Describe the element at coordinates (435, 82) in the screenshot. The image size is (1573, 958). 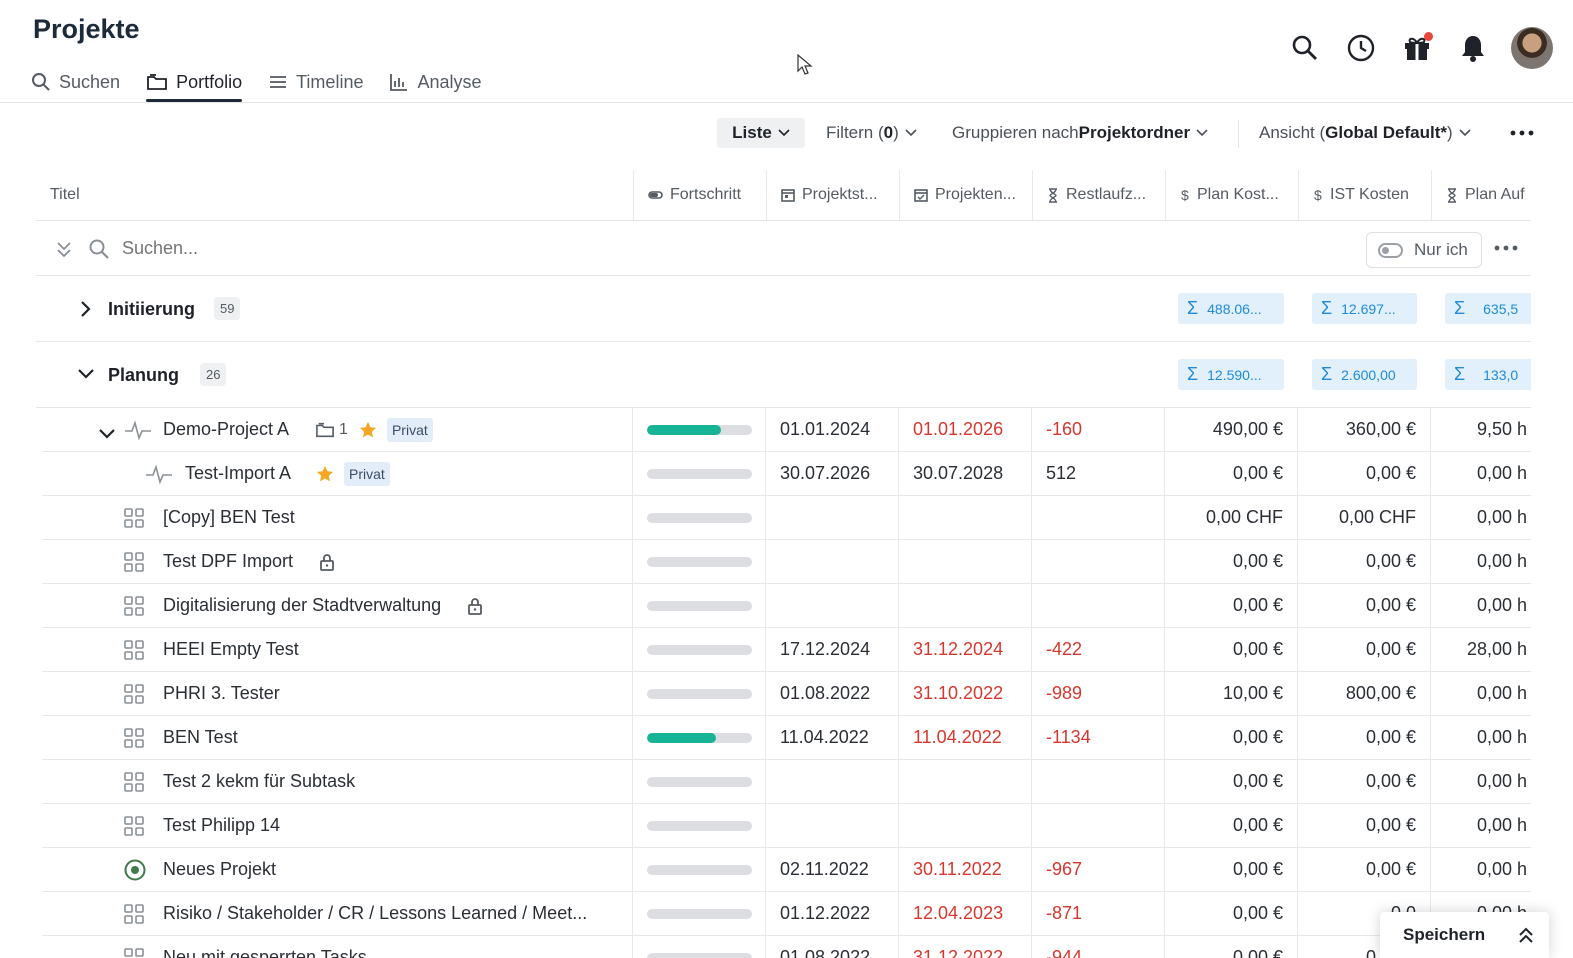
I see `tab-analyse: Analyse` at that location.